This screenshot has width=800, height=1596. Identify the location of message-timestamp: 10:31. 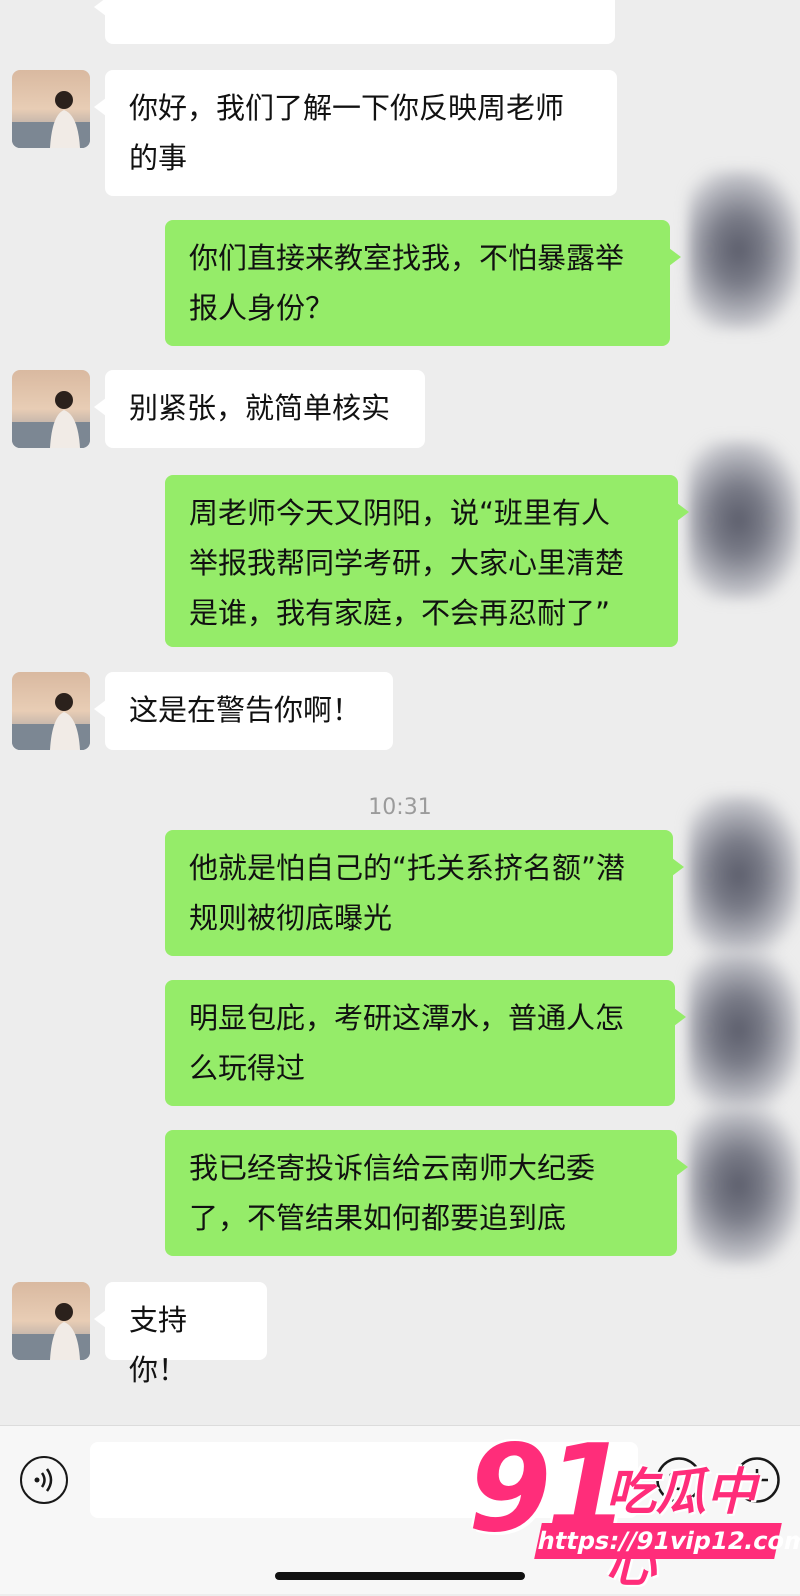
(400, 807).